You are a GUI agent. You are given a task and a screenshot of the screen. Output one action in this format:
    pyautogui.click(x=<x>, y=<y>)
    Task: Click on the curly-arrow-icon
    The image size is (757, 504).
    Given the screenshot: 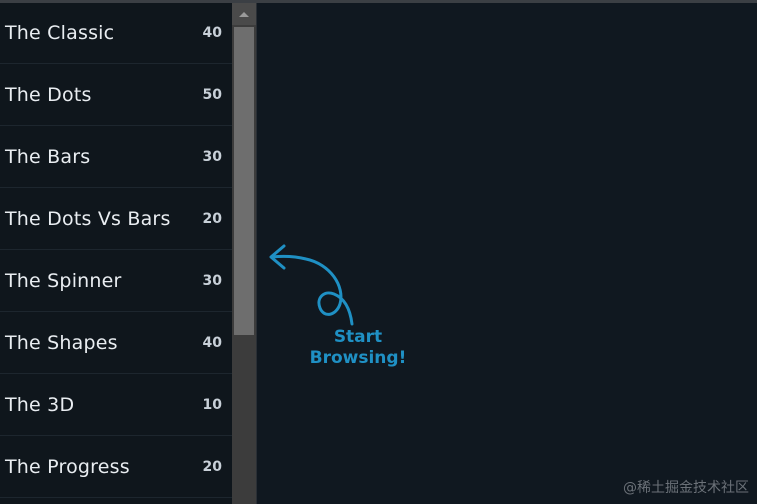 What is the action you would take?
    pyautogui.click(x=311, y=285)
    